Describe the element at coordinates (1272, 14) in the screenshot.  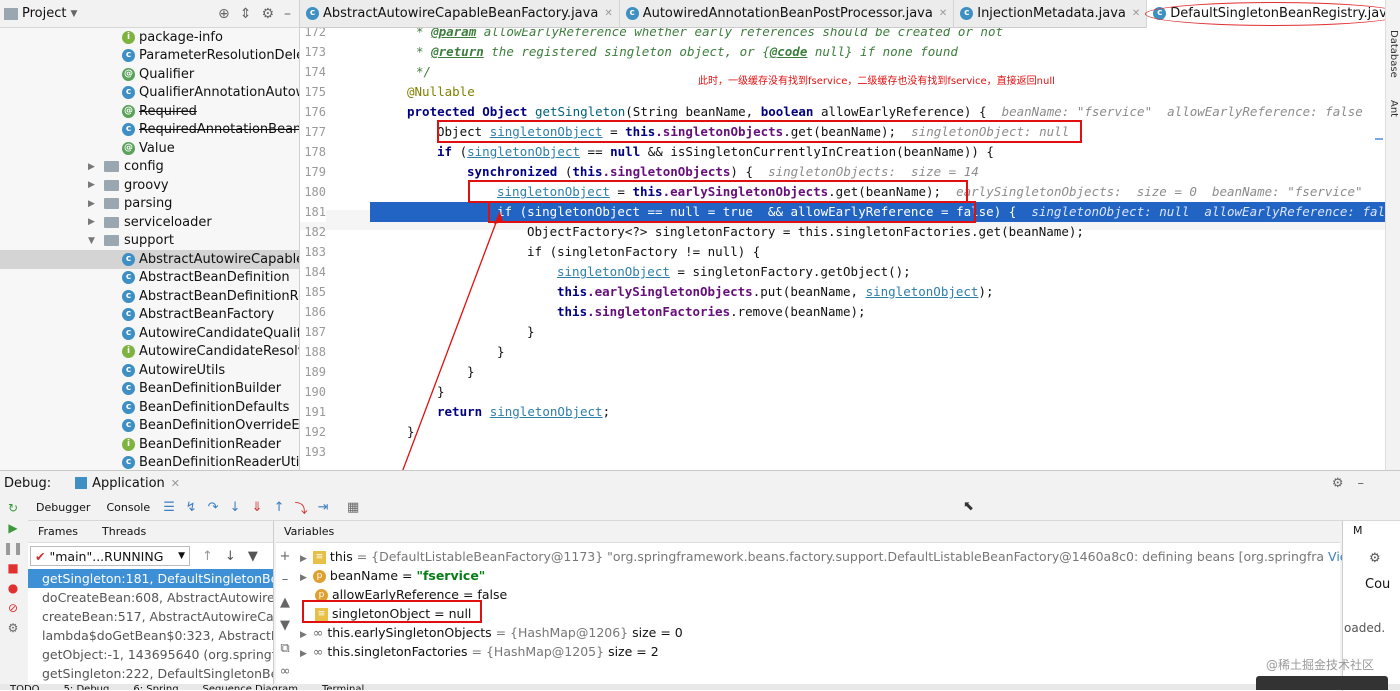
I see `tab-default-singleton: cDefaultSingletonBeanRegistry.java✕` at that location.